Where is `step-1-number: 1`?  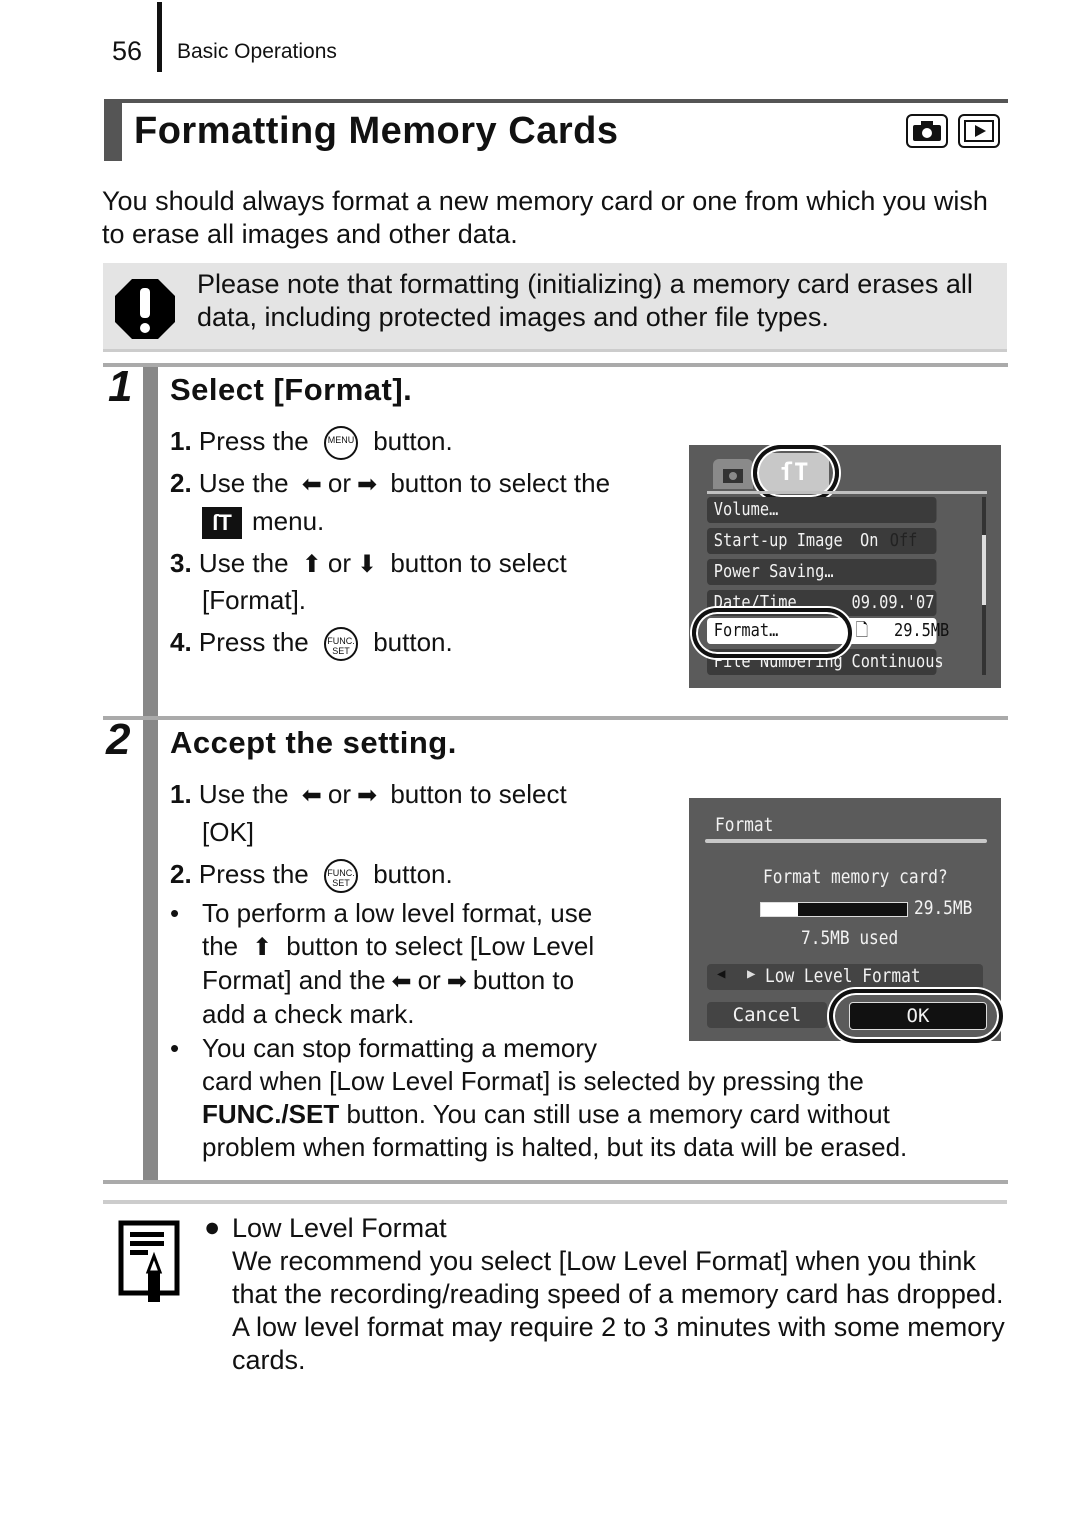
step-1-number: 1 is located at coordinates (120, 386).